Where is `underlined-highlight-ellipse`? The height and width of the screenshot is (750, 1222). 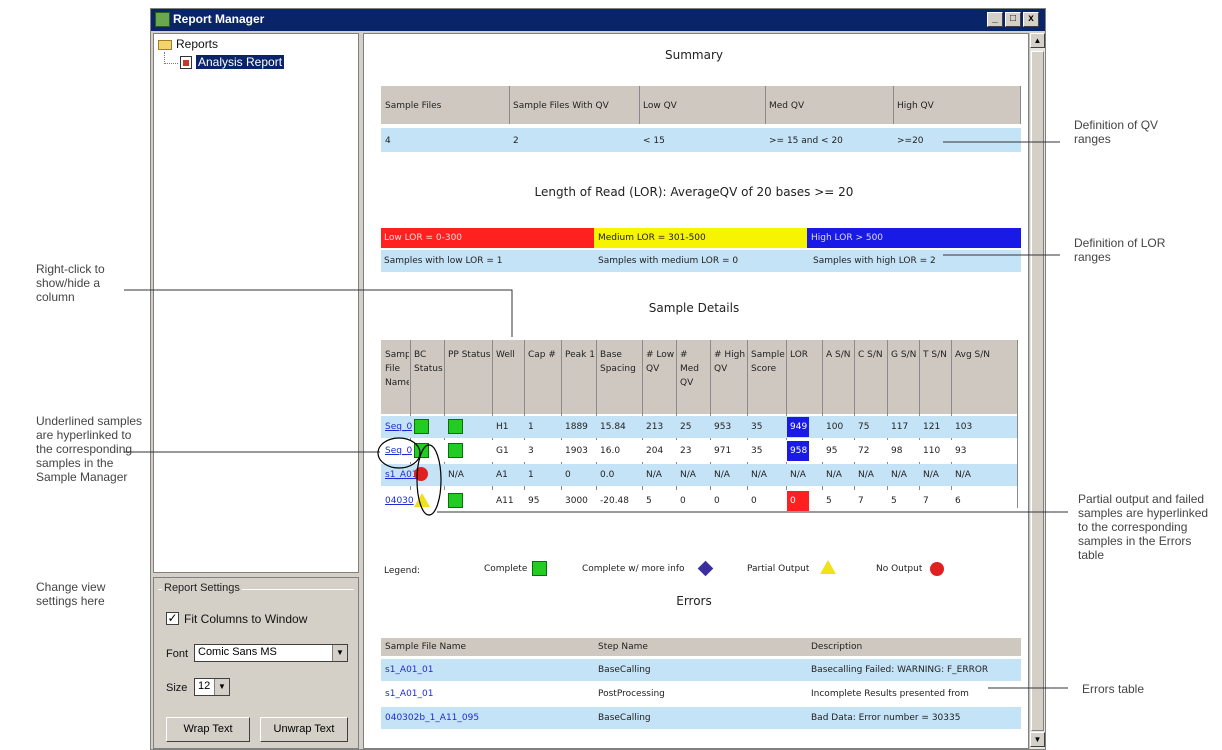 underlined-highlight-ellipse is located at coordinates (399, 453).